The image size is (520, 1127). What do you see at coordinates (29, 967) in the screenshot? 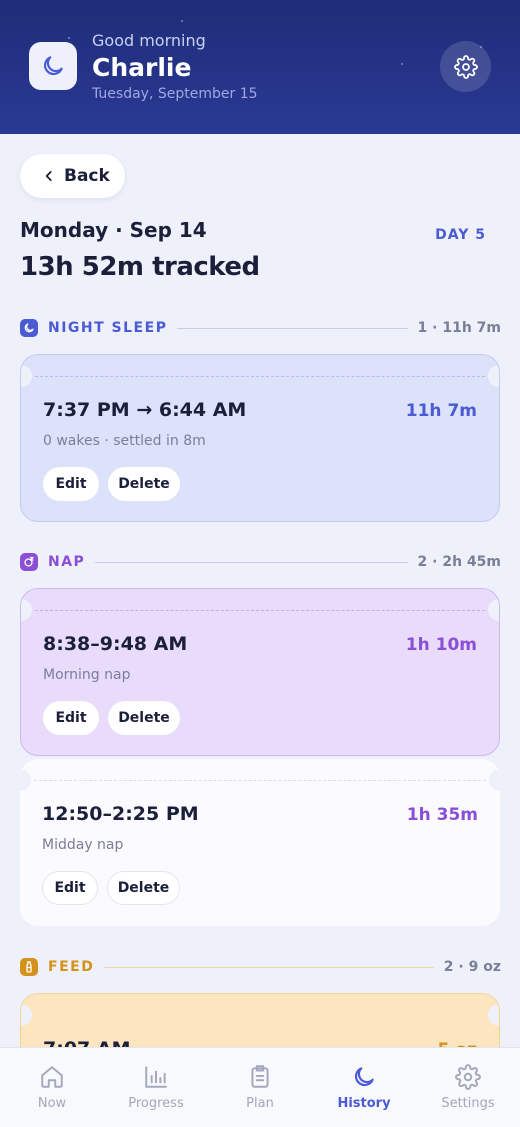
I see `bottle-icon` at bounding box center [29, 967].